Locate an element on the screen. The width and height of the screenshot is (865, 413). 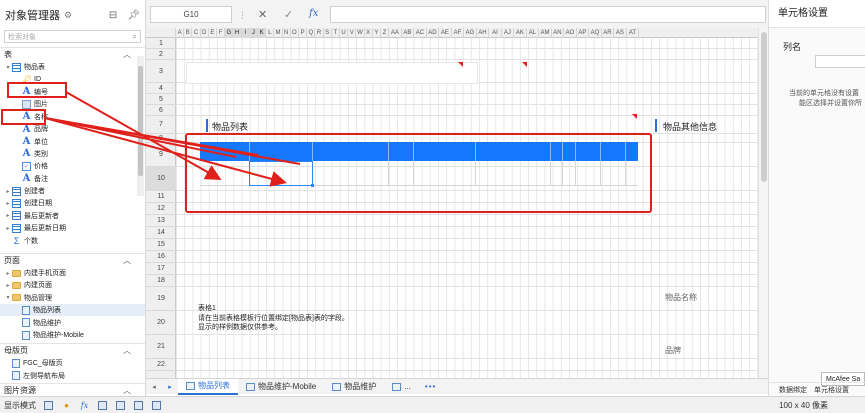
column-header: J is located at coordinates (253, 33).